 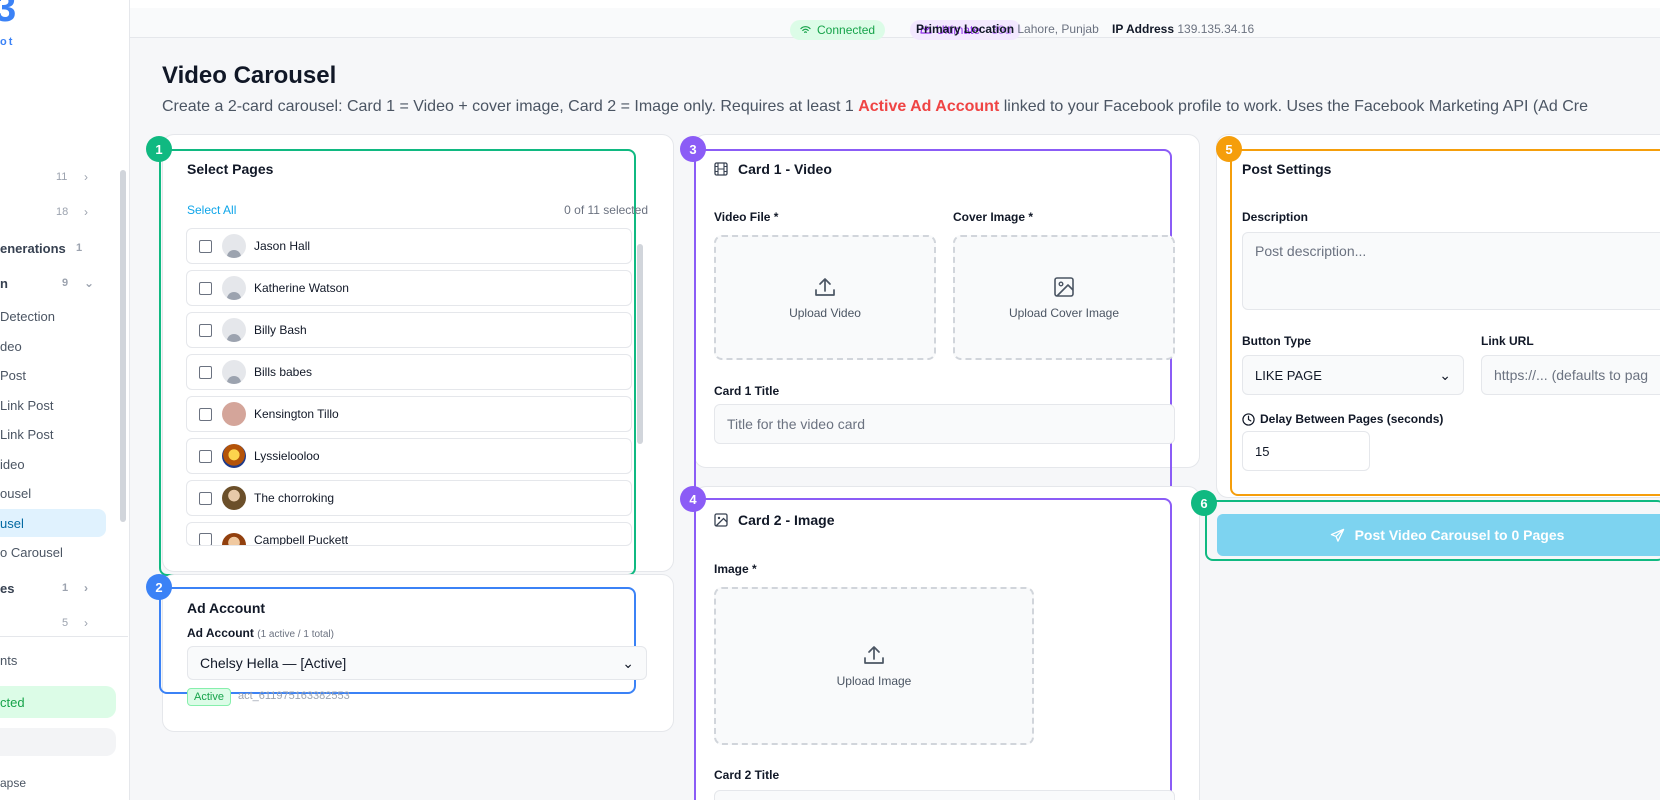 I want to click on upload-cover-dropzone: Upload Cover Image, so click(x=1064, y=297).